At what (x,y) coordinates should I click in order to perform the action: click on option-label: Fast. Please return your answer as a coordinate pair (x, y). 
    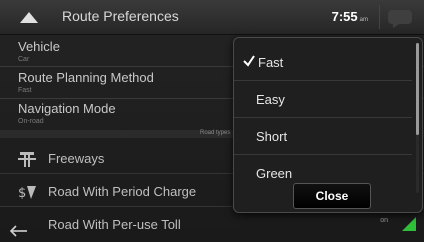
    Looking at the image, I should click on (271, 62).